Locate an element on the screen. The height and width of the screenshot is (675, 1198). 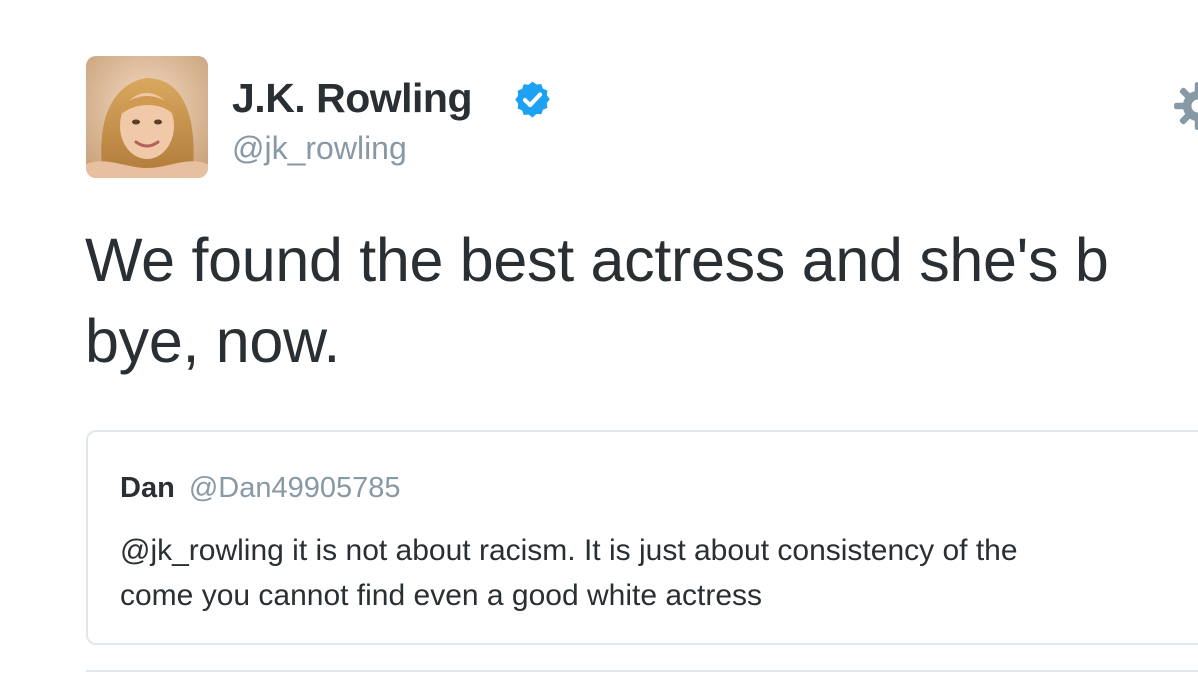
verified-badge-icon is located at coordinates (532, 99).